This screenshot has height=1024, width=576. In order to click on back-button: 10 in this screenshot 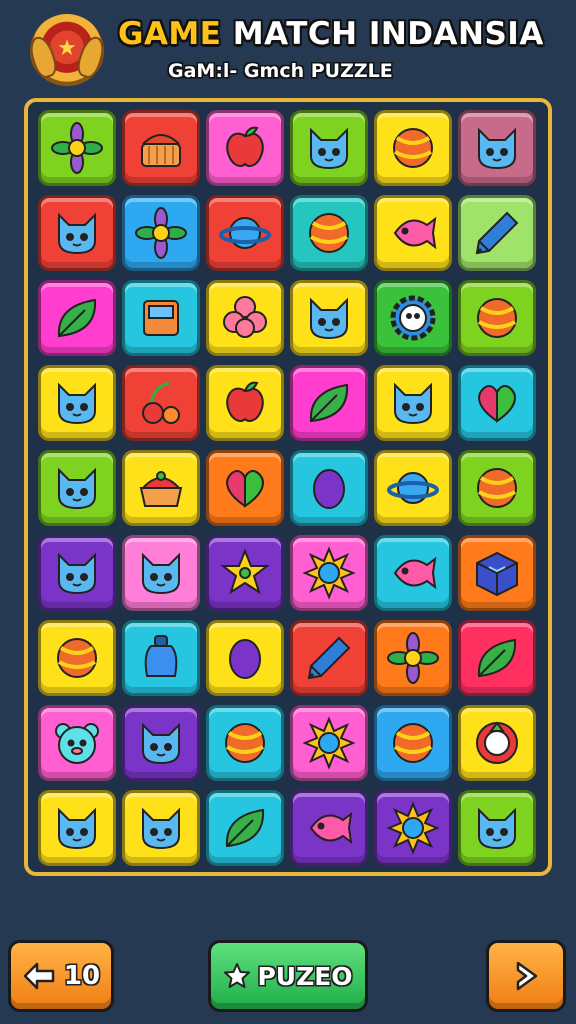, I will do `click(61, 976)`.